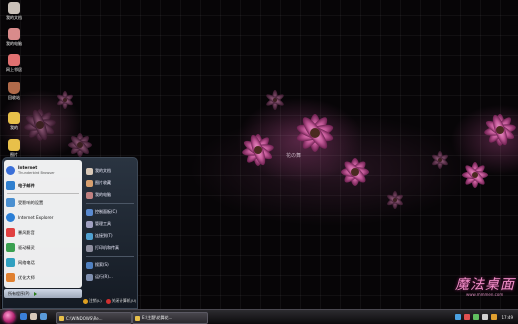  What do you see at coordinates (36, 173) in the screenshot?
I see `start-item-subtitle: Thunderbird Browser` at bounding box center [36, 173].